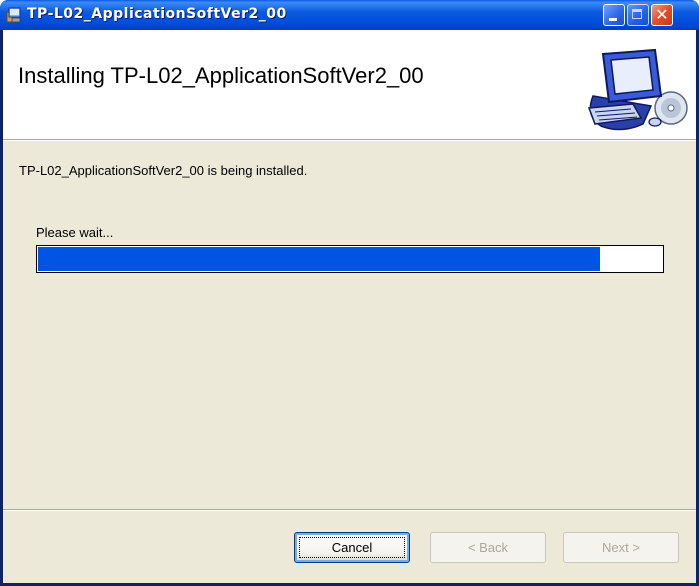  I want to click on installer-icon, so click(13, 15).